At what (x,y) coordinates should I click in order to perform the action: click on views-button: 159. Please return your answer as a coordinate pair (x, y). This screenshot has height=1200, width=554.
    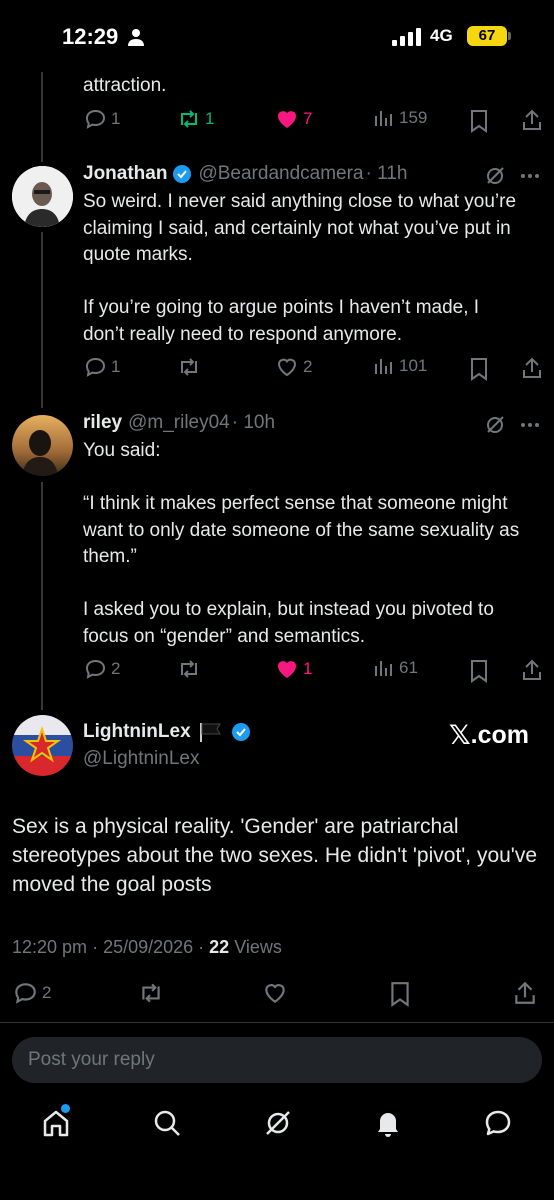
    Looking at the image, I should click on (400, 118).